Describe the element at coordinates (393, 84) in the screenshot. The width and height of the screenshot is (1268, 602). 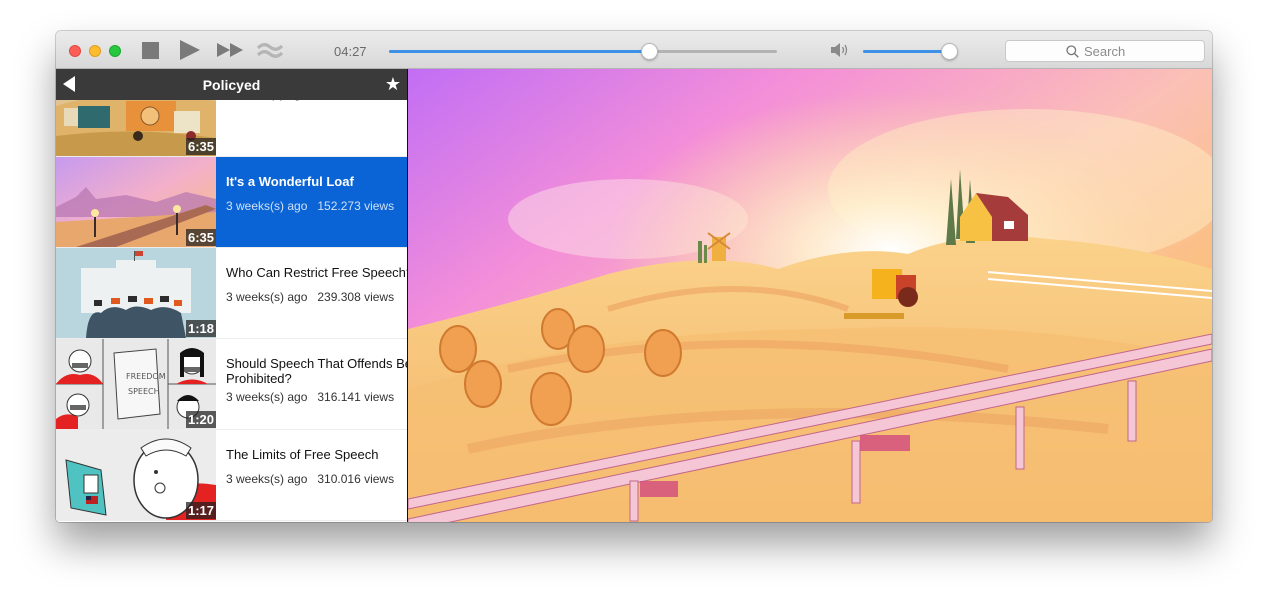
I see `star-icon: ★` at that location.